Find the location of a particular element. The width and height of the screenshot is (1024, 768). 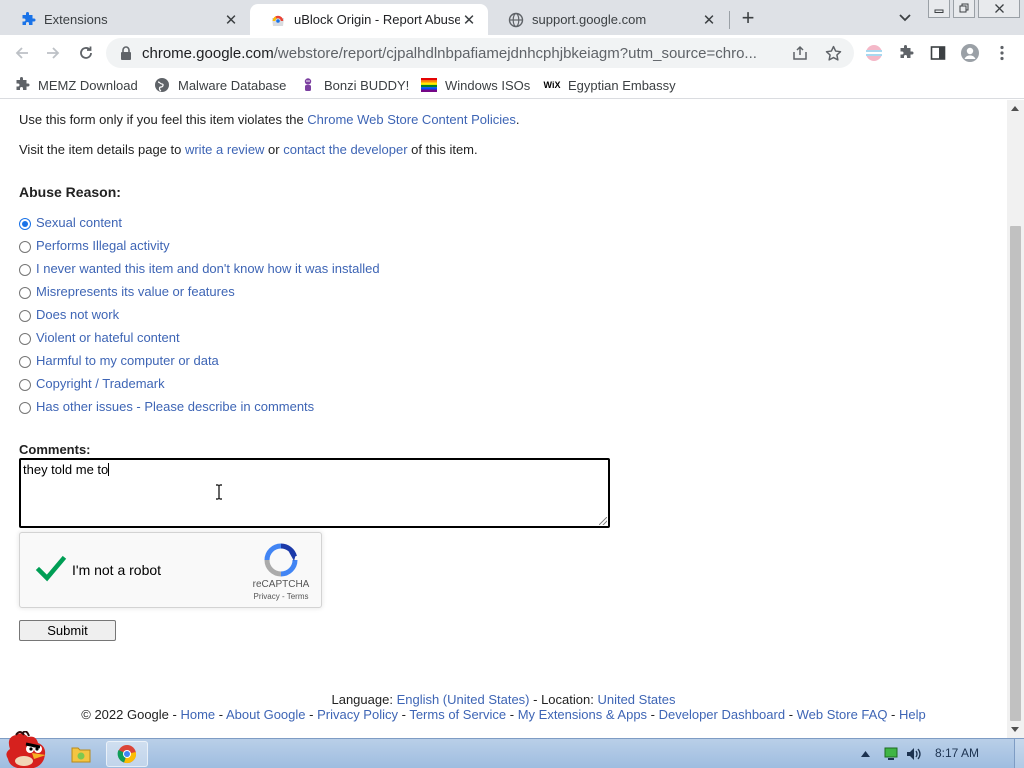

bookmark-label: Windows ISOs is located at coordinates (488, 85).